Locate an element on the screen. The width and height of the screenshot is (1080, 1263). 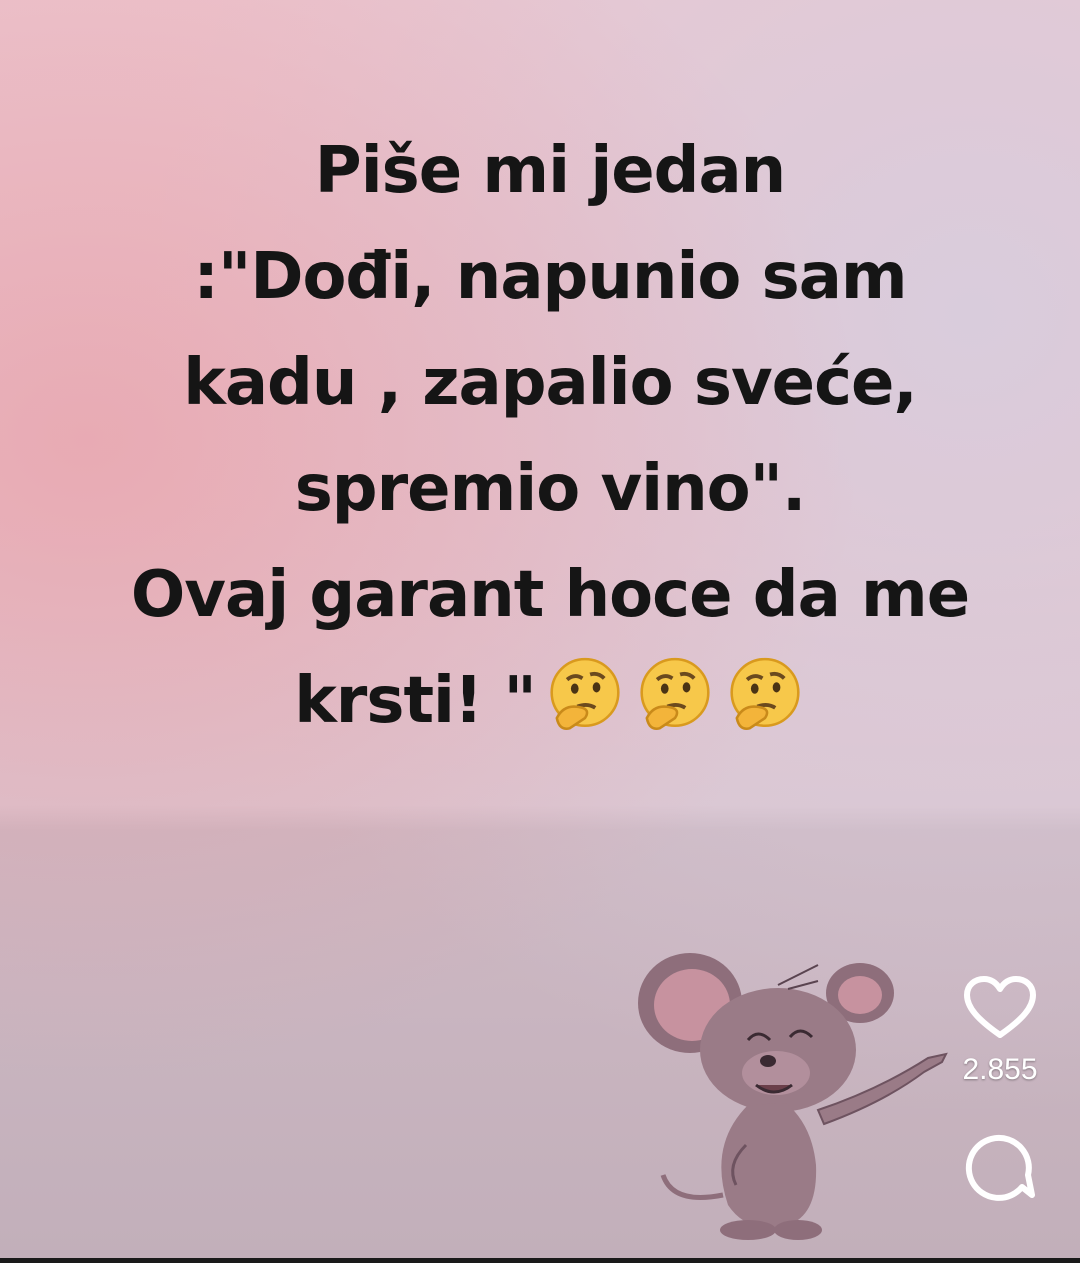
caption-line-4: spremio vino". is located at coordinates (550, 489).